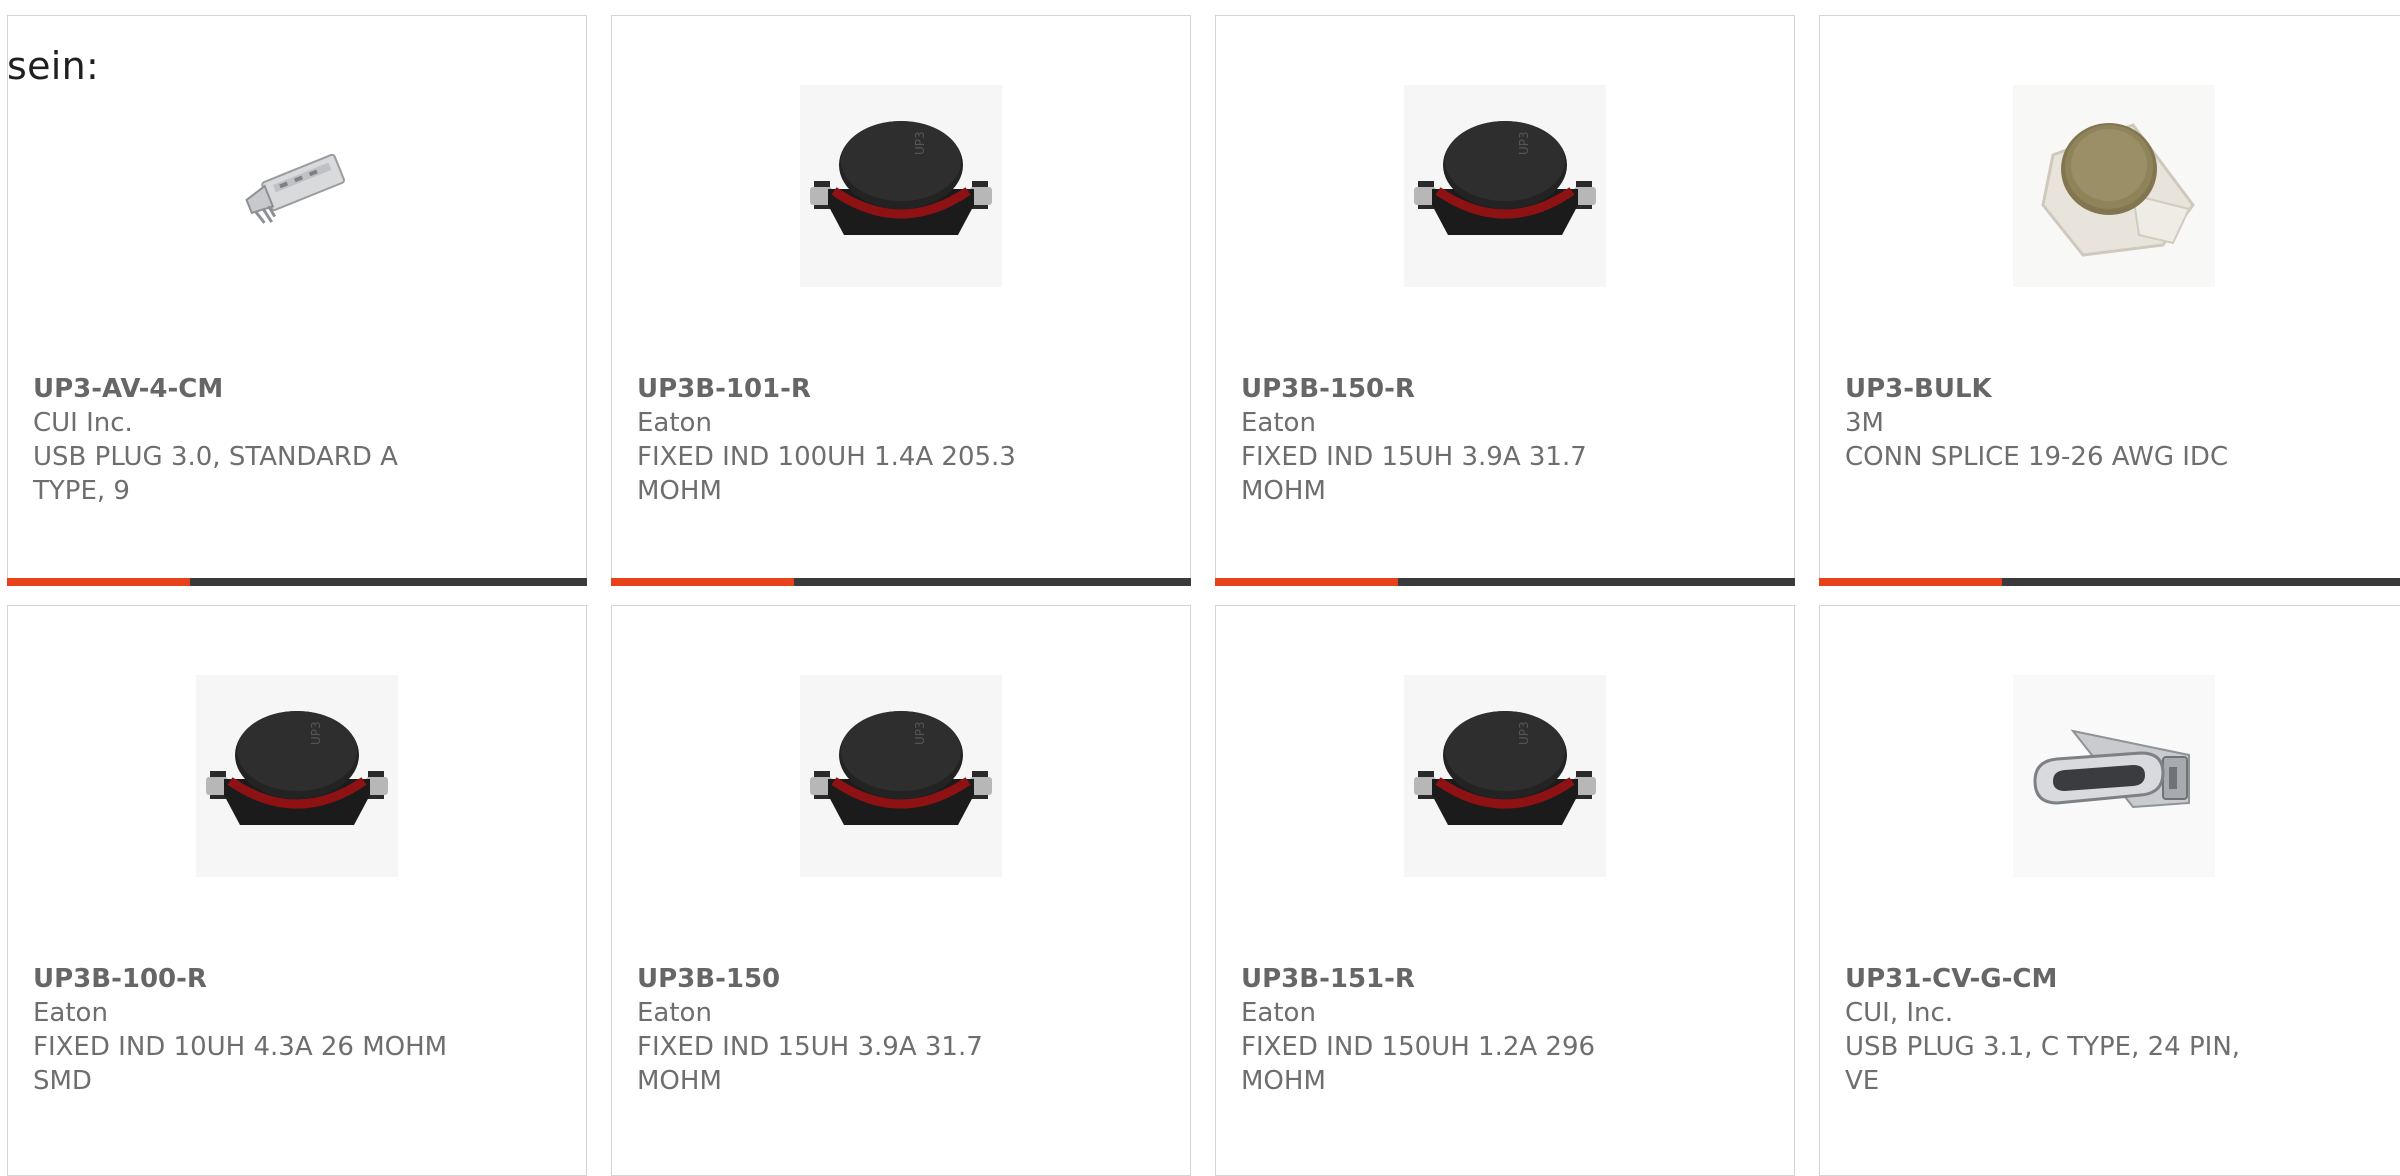 This screenshot has height=1176, width=2400. I want to click on description: USB PLUG 3.0, STANDARD A TYPE, 9, so click(215, 474).